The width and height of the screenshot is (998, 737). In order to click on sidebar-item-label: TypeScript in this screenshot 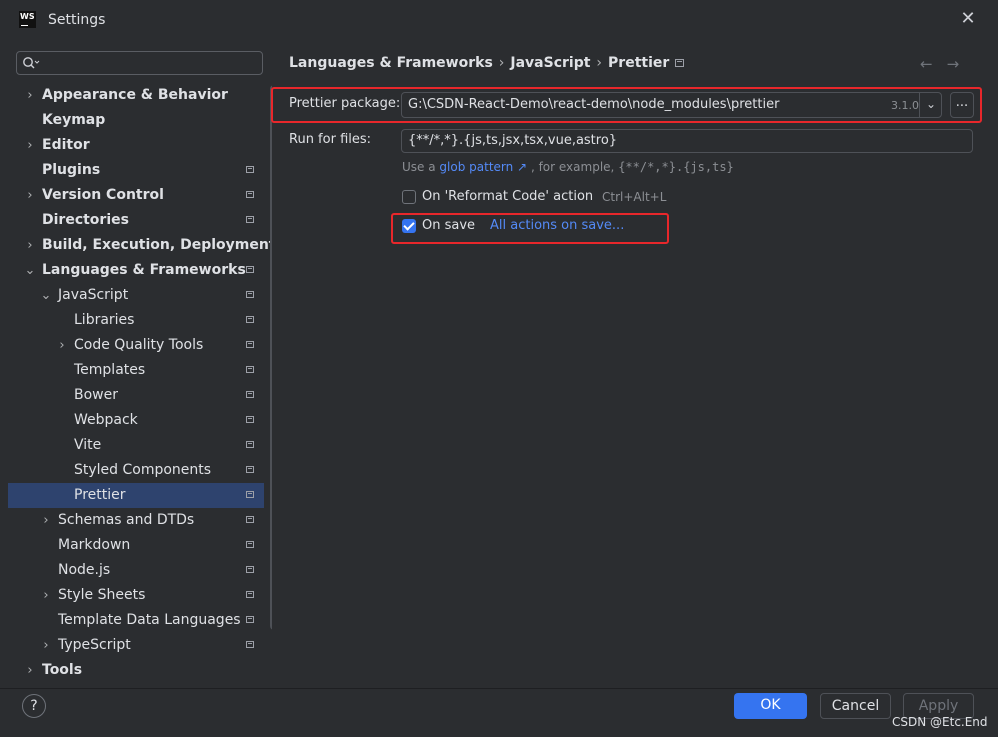, I will do `click(94, 645)`.